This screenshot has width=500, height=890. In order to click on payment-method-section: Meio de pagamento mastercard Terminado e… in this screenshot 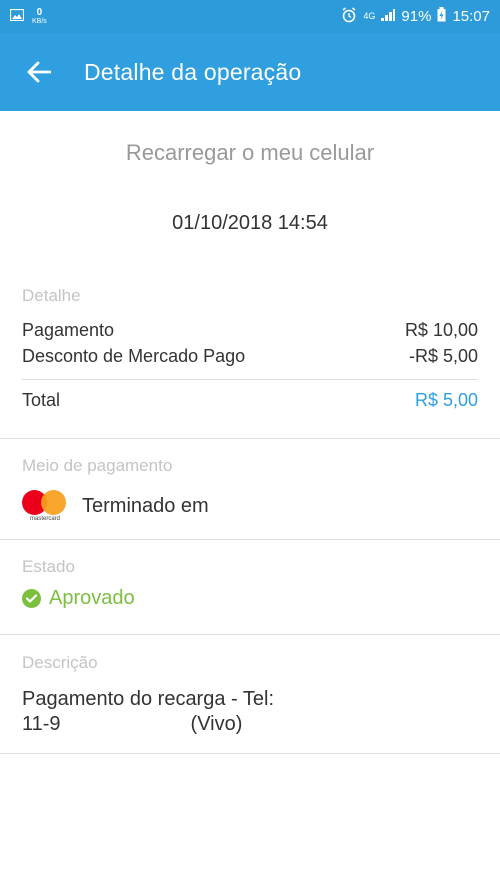, I will do `click(250, 490)`.